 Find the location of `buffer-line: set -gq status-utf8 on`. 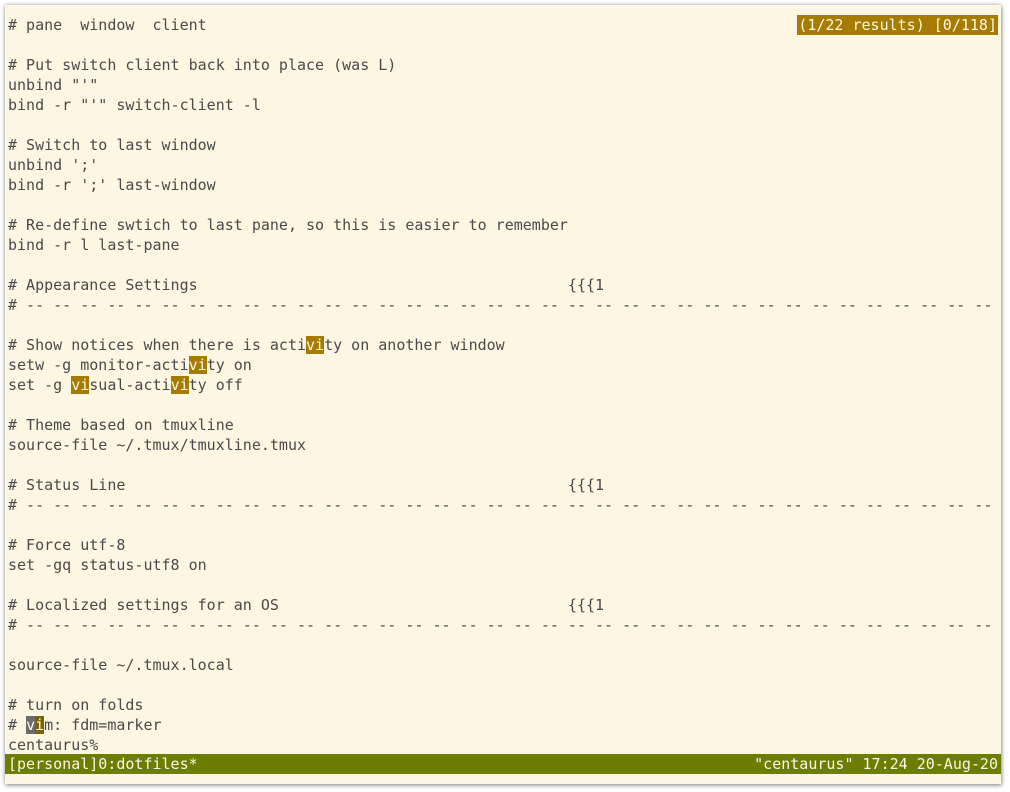

buffer-line: set -gq status-utf8 on is located at coordinates (107, 565).